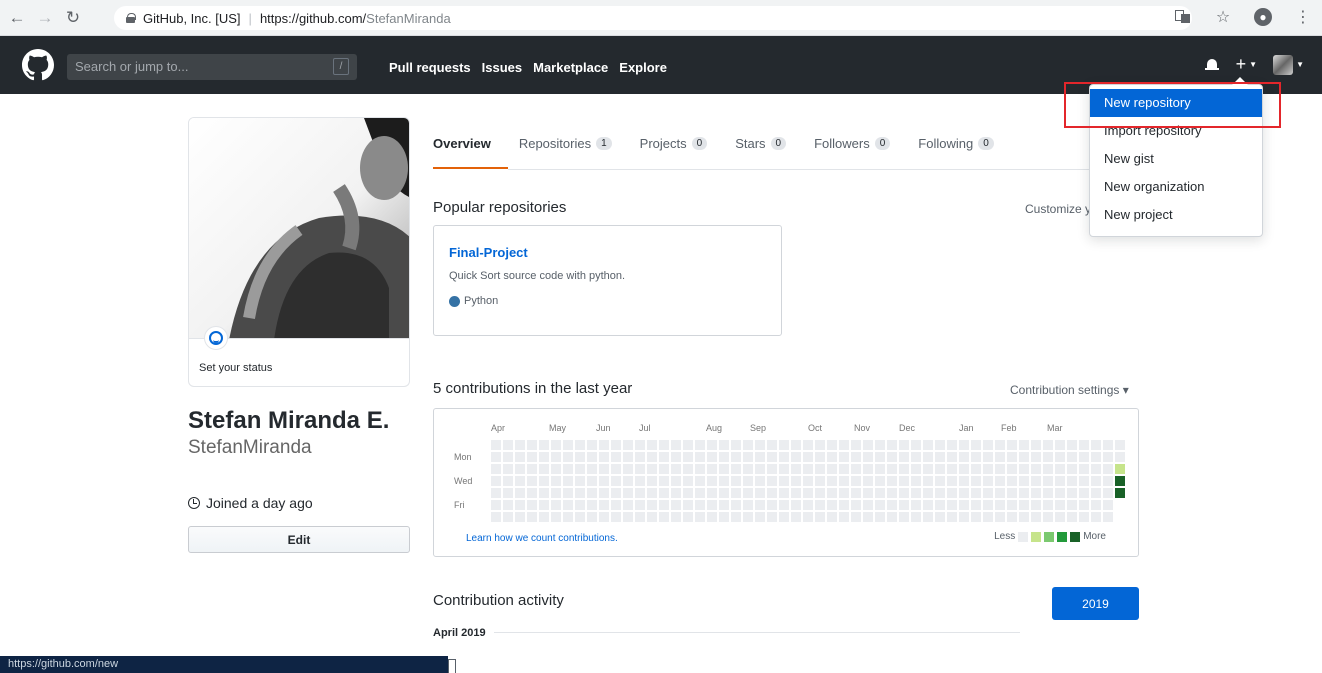  Describe the element at coordinates (299, 363) in the screenshot. I see `set-status-button: Set your status` at that location.